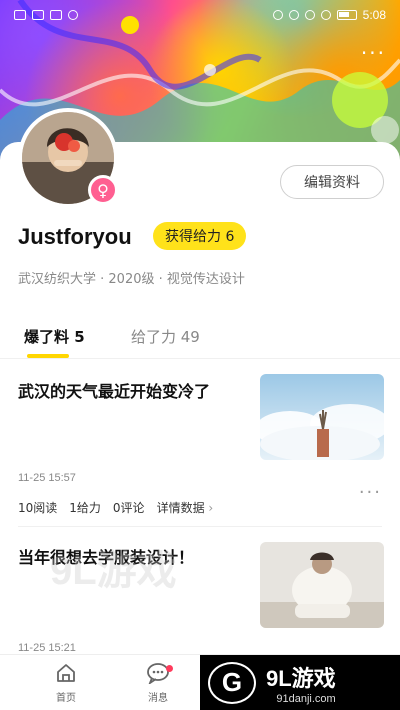  What do you see at coordinates (54, 336) in the screenshot?
I see `tab-posts: 爆了料 5` at bounding box center [54, 336].